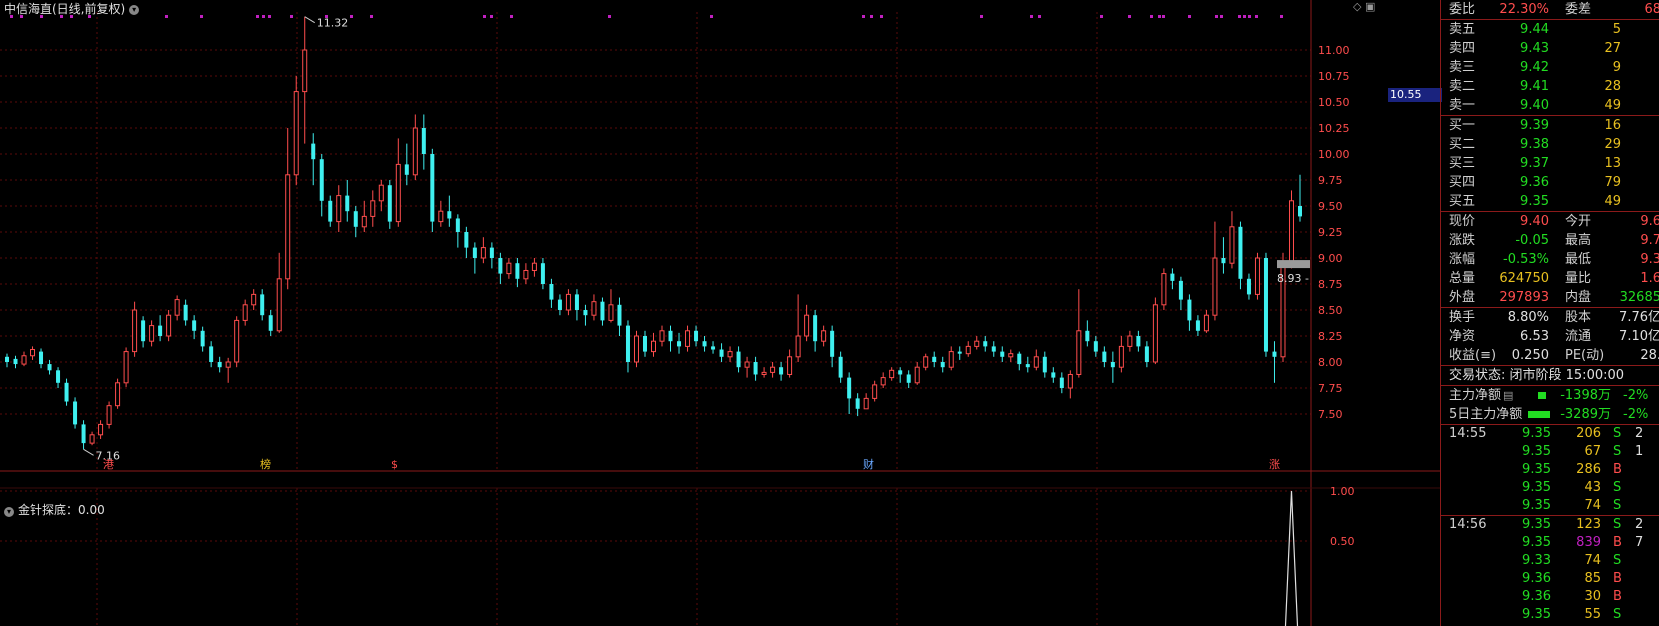  What do you see at coordinates (1550, 182) in the screenshot?
I see `buy-order-row: 买四 9.36 79` at bounding box center [1550, 182].